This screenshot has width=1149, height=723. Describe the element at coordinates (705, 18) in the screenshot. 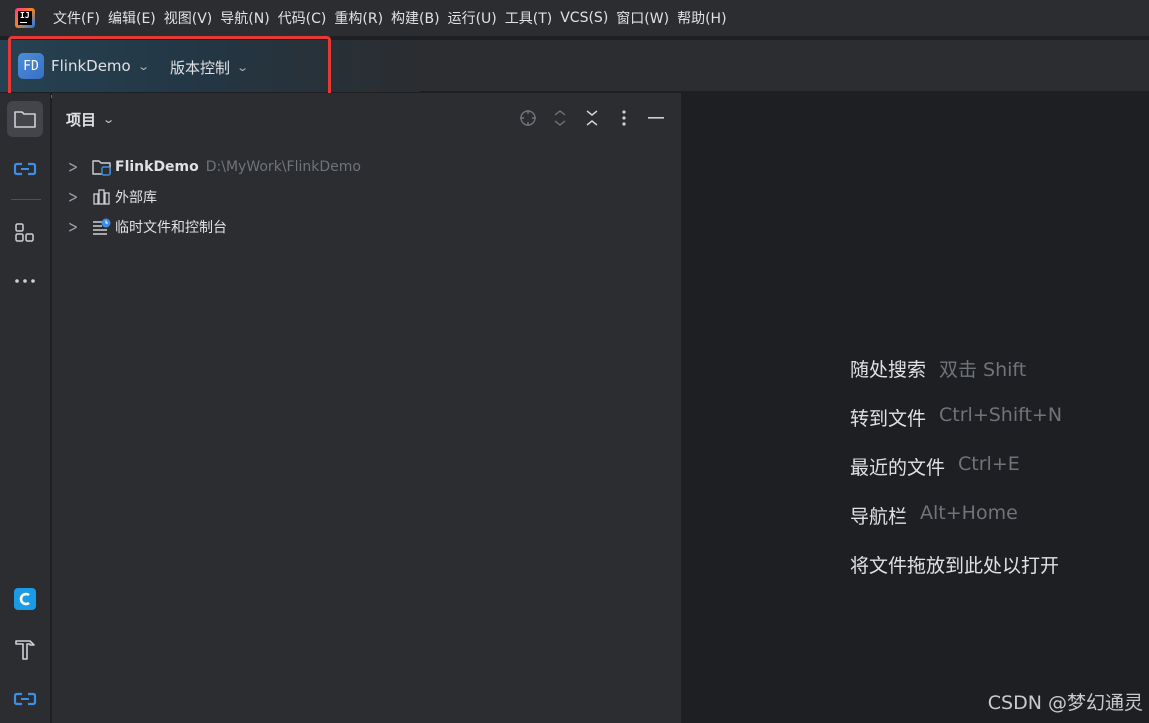

I see `menu-help: 帮助(H)` at that location.